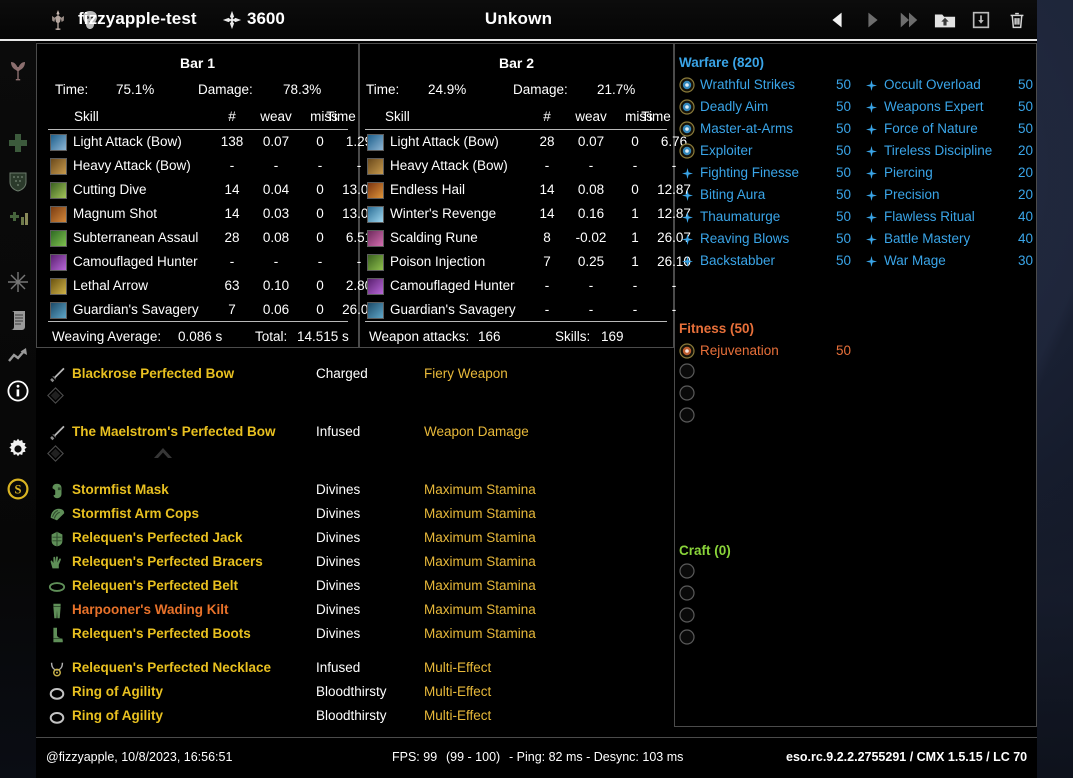 The width and height of the screenshot is (1073, 778). I want to click on skill-row: Magnum Shot 14 0.03 0 13.04, so click(212, 215).